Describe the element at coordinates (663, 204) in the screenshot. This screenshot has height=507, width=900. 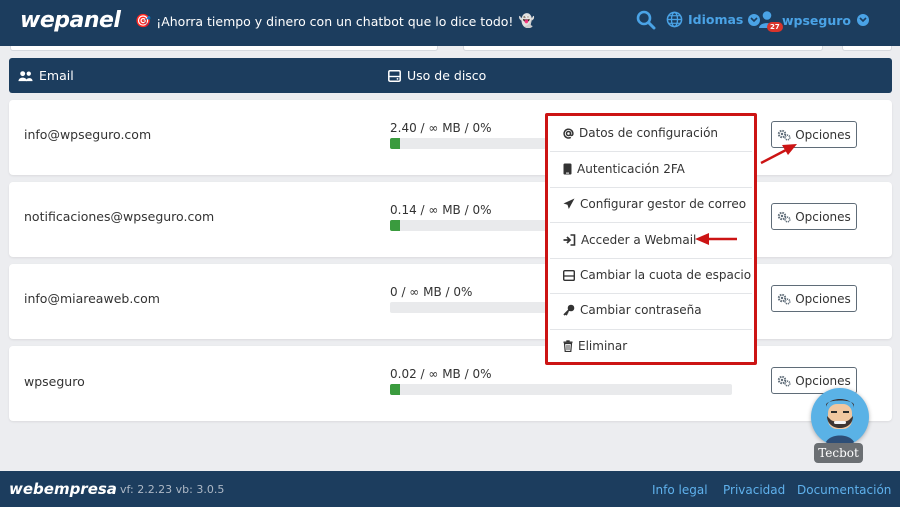
I see `menu-item-label: Configurar gestor de correo` at that location.